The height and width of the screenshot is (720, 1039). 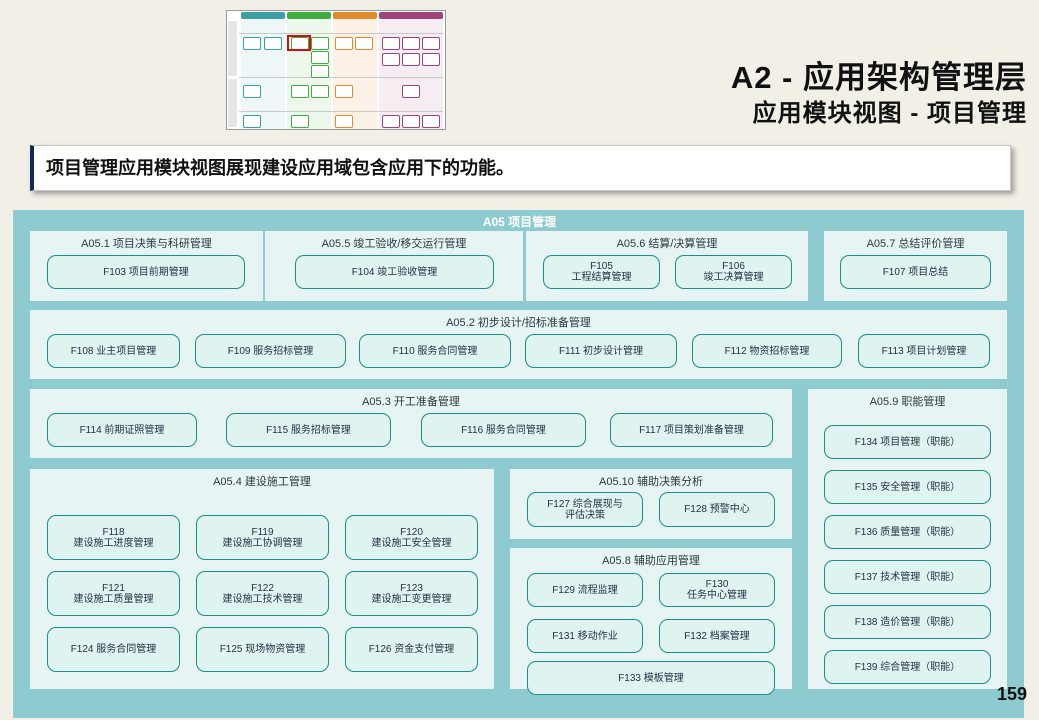 I want to click on group-title: A05.7 总结评价管理, so click(x=915, y=244).